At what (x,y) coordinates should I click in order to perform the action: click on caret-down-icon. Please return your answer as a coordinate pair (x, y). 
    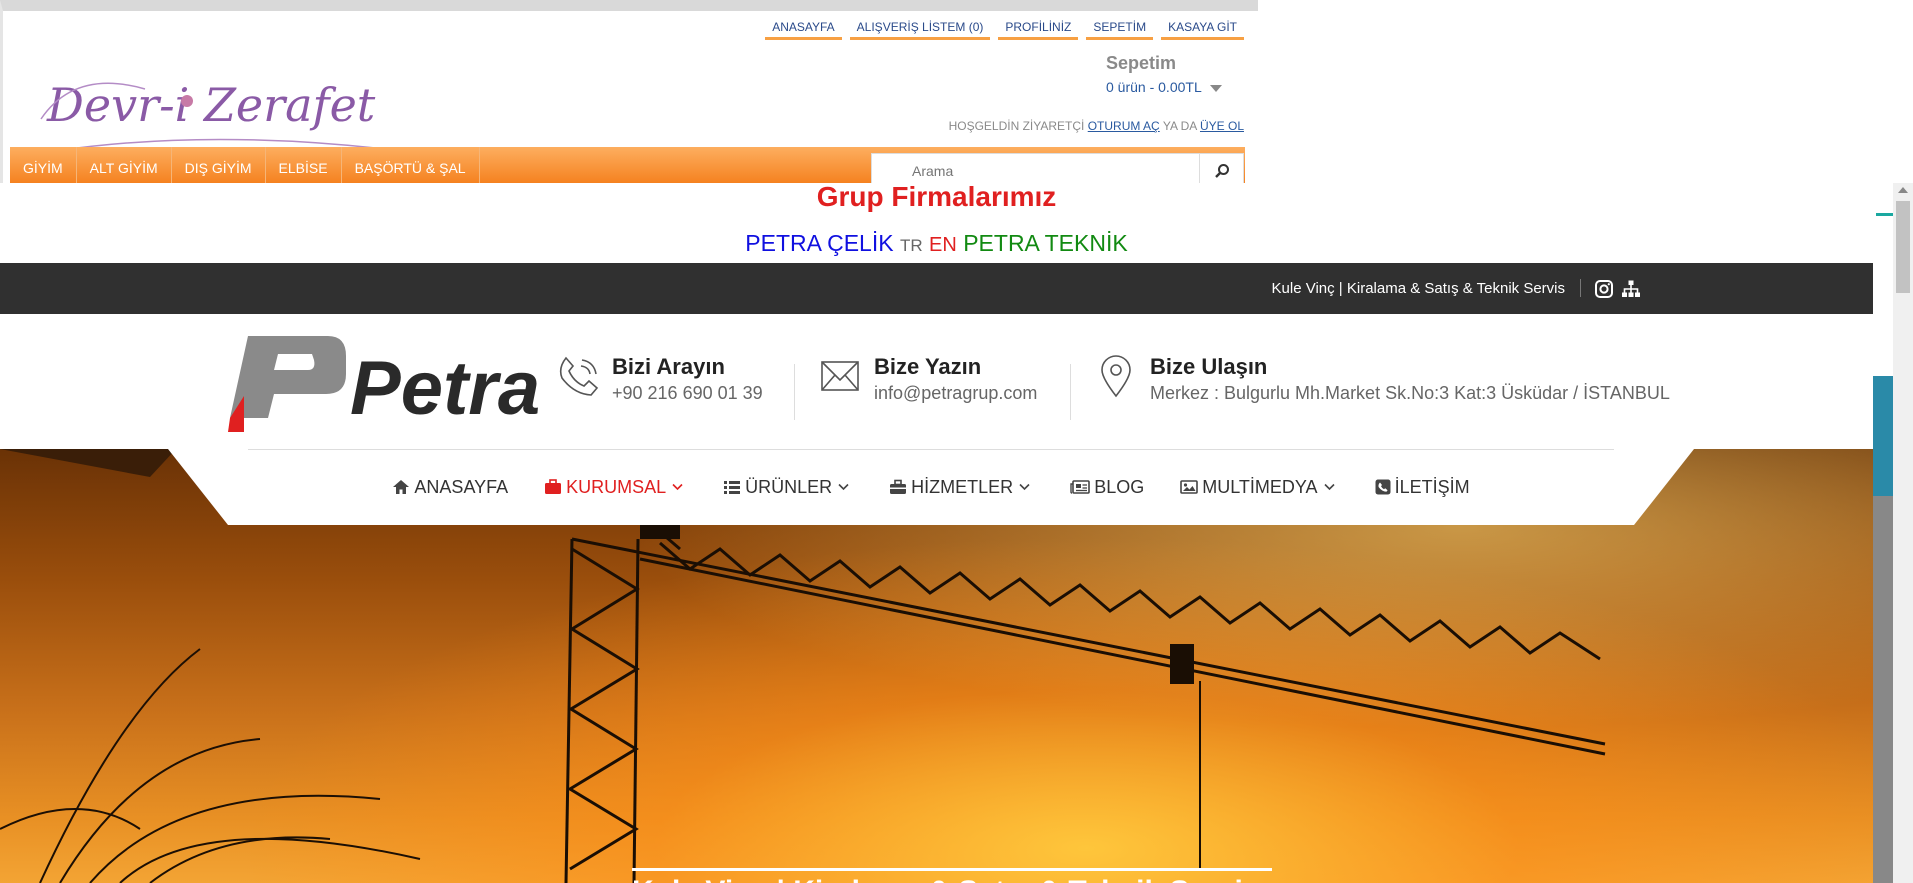
    Looking at the image, I should click on (1215, 88).